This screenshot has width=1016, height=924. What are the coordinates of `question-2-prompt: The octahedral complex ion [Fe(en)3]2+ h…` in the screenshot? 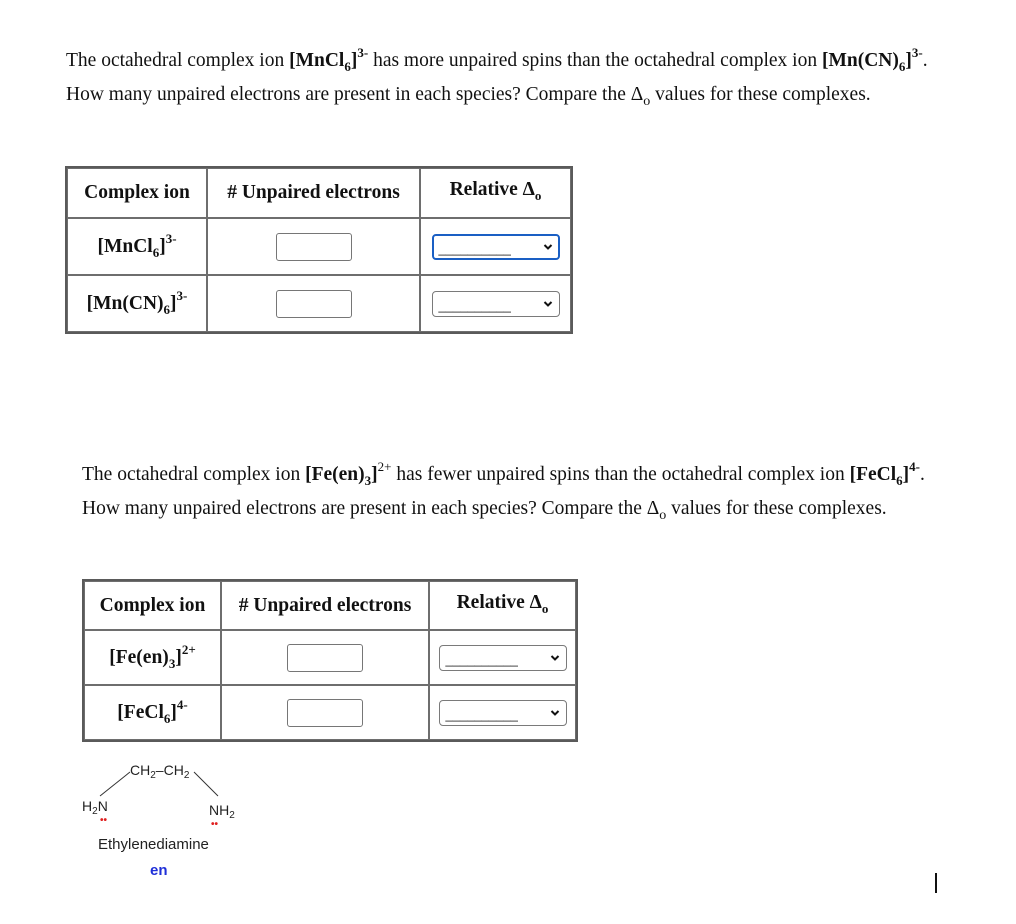 It's located at (522, 492).